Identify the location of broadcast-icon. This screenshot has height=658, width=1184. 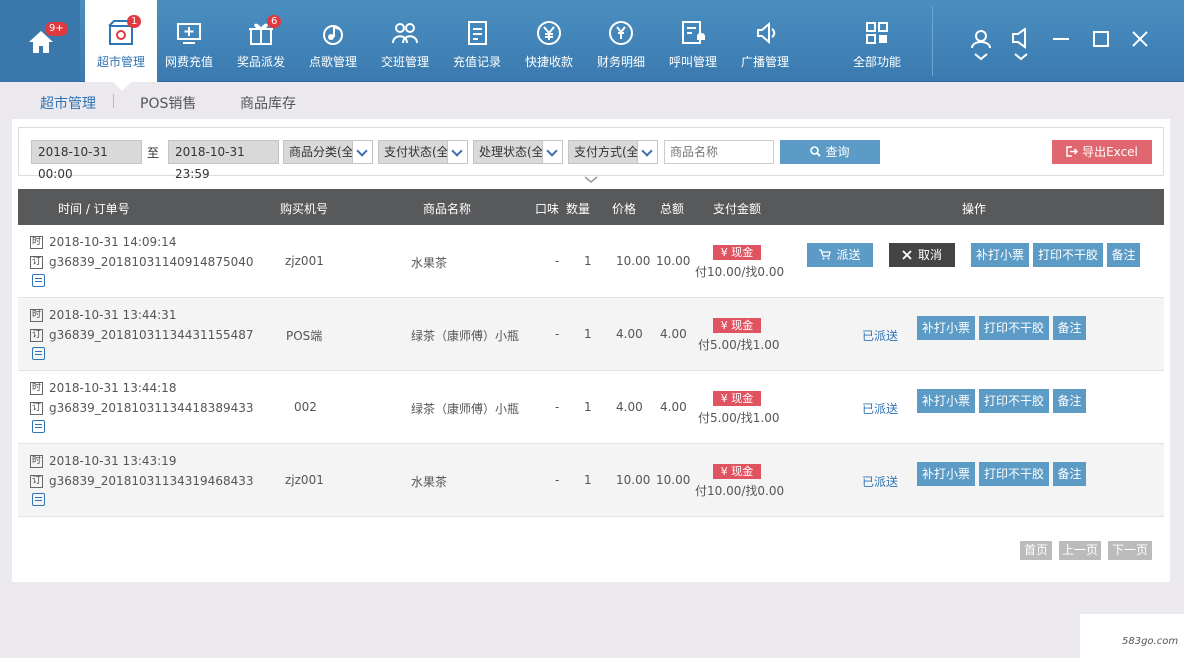
(766, 33).